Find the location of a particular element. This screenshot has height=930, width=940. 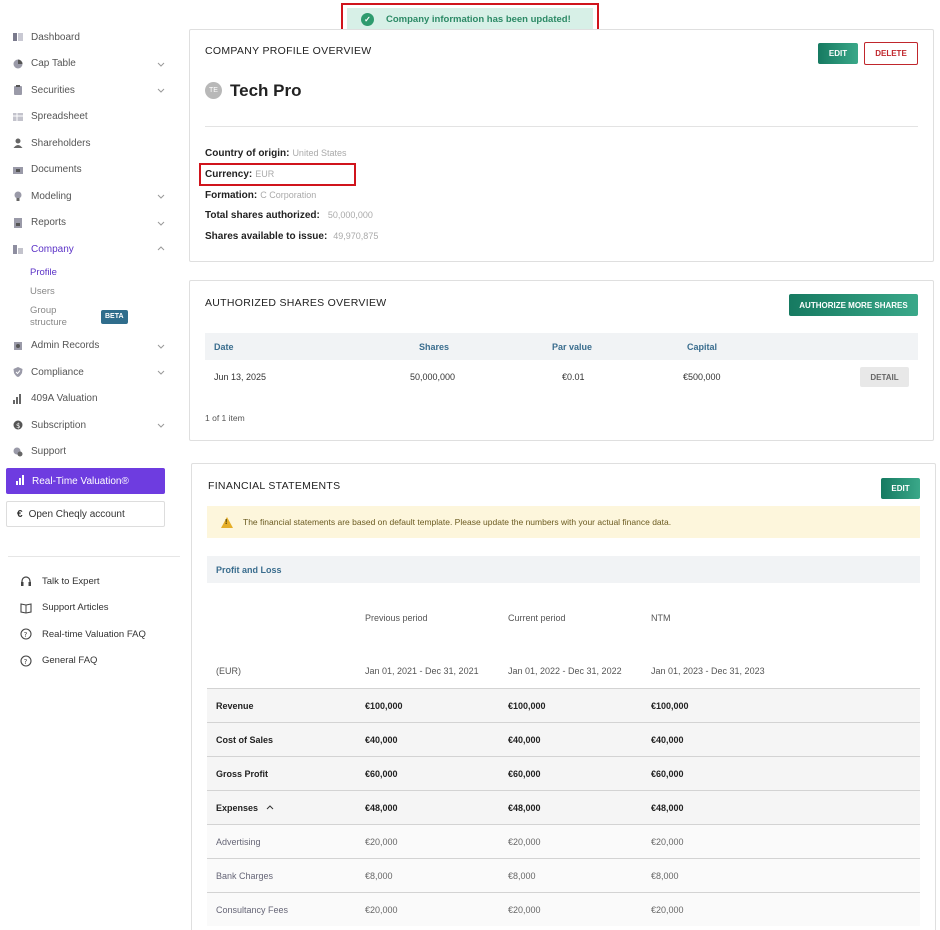

support-icon is located at coordinates (18, 452).